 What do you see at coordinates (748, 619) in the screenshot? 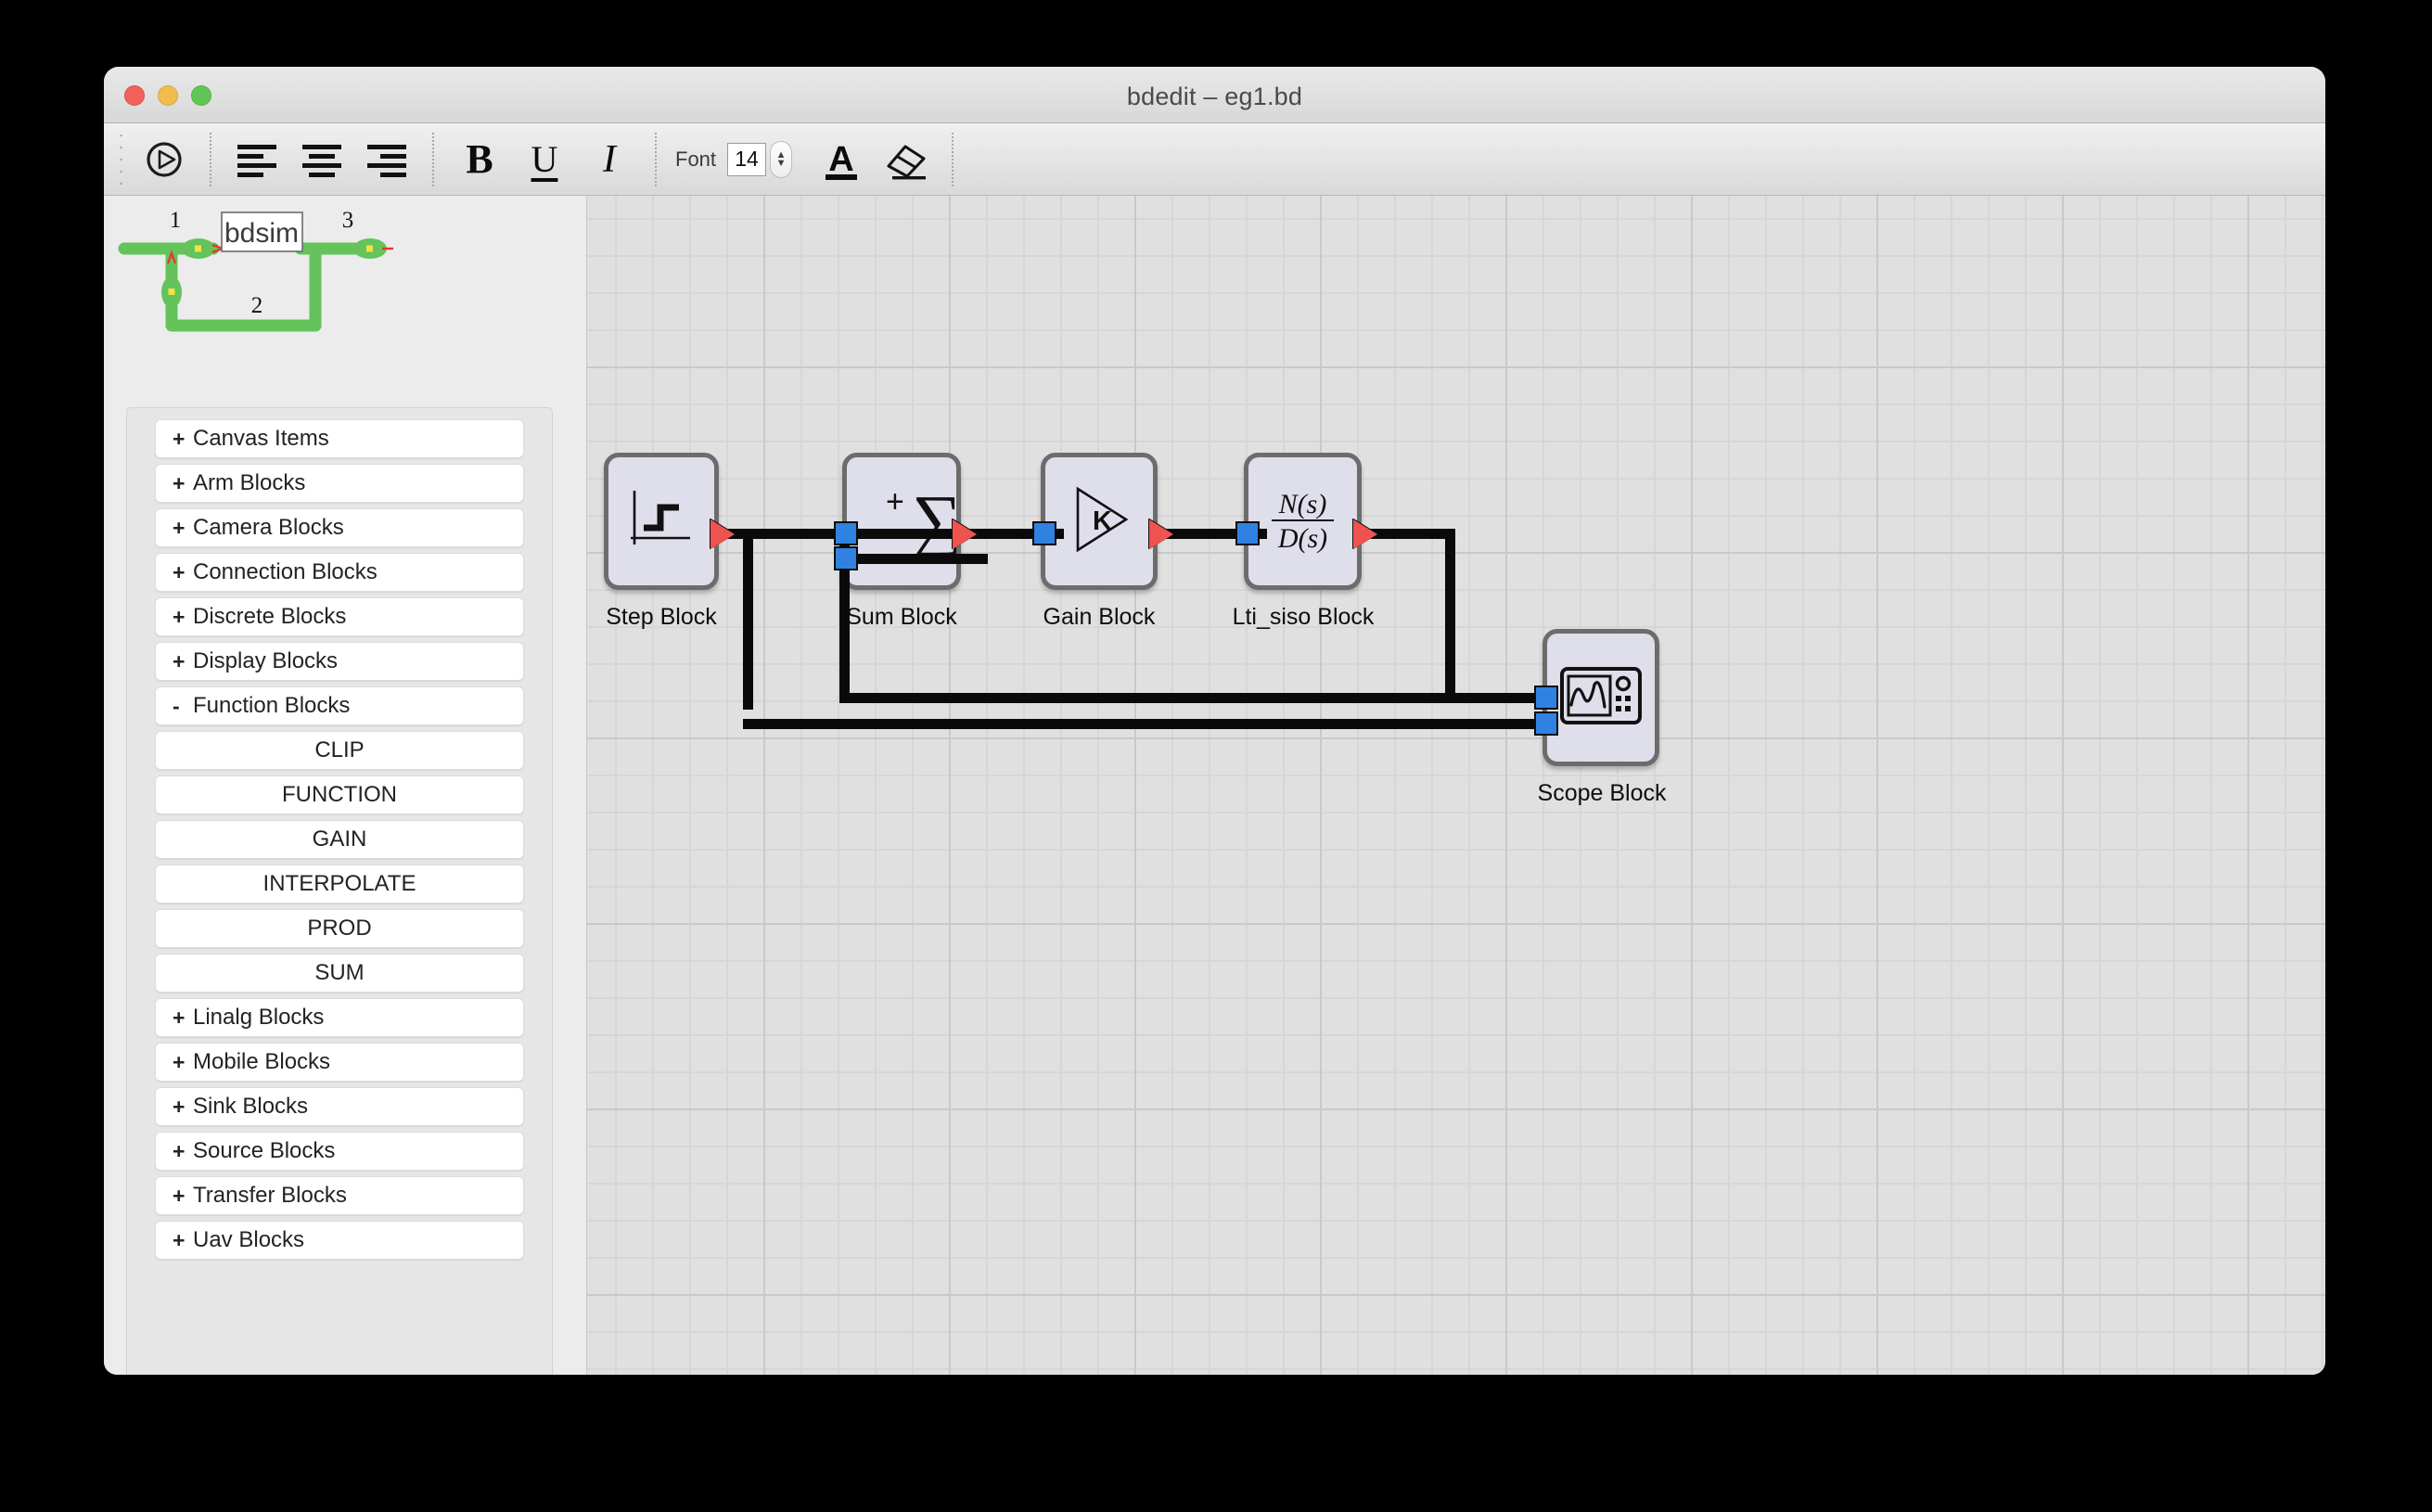
I see `wire-step-to-scope-v` at bounding box center [748, 619].